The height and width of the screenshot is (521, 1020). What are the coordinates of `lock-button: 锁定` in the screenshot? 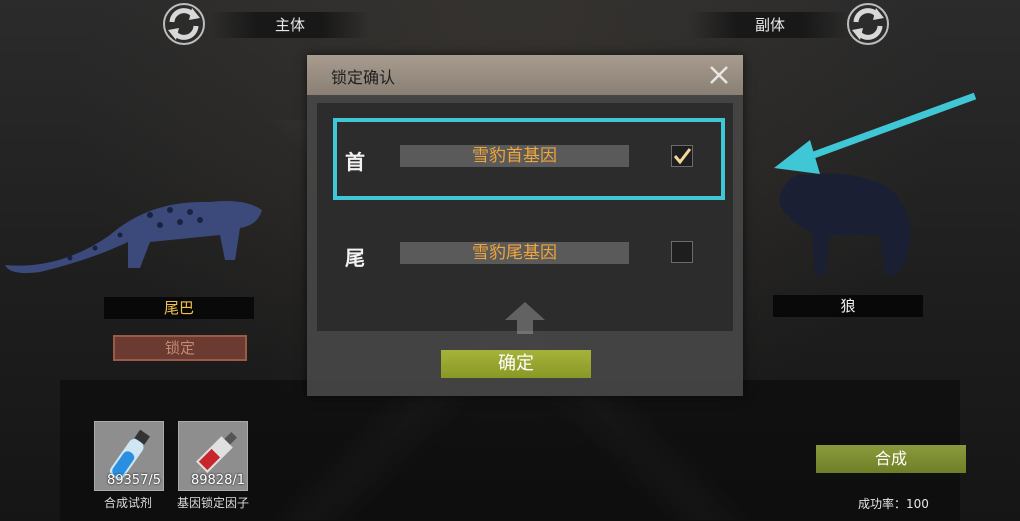 It's located at (180, 348).